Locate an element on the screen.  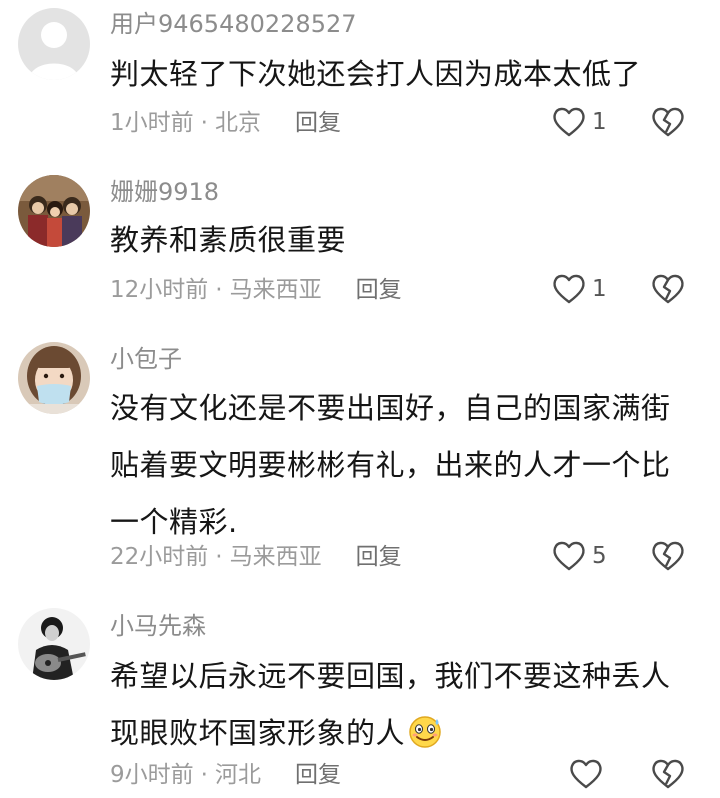
default-user-avatar-icon is located at coordinates (54, 44).